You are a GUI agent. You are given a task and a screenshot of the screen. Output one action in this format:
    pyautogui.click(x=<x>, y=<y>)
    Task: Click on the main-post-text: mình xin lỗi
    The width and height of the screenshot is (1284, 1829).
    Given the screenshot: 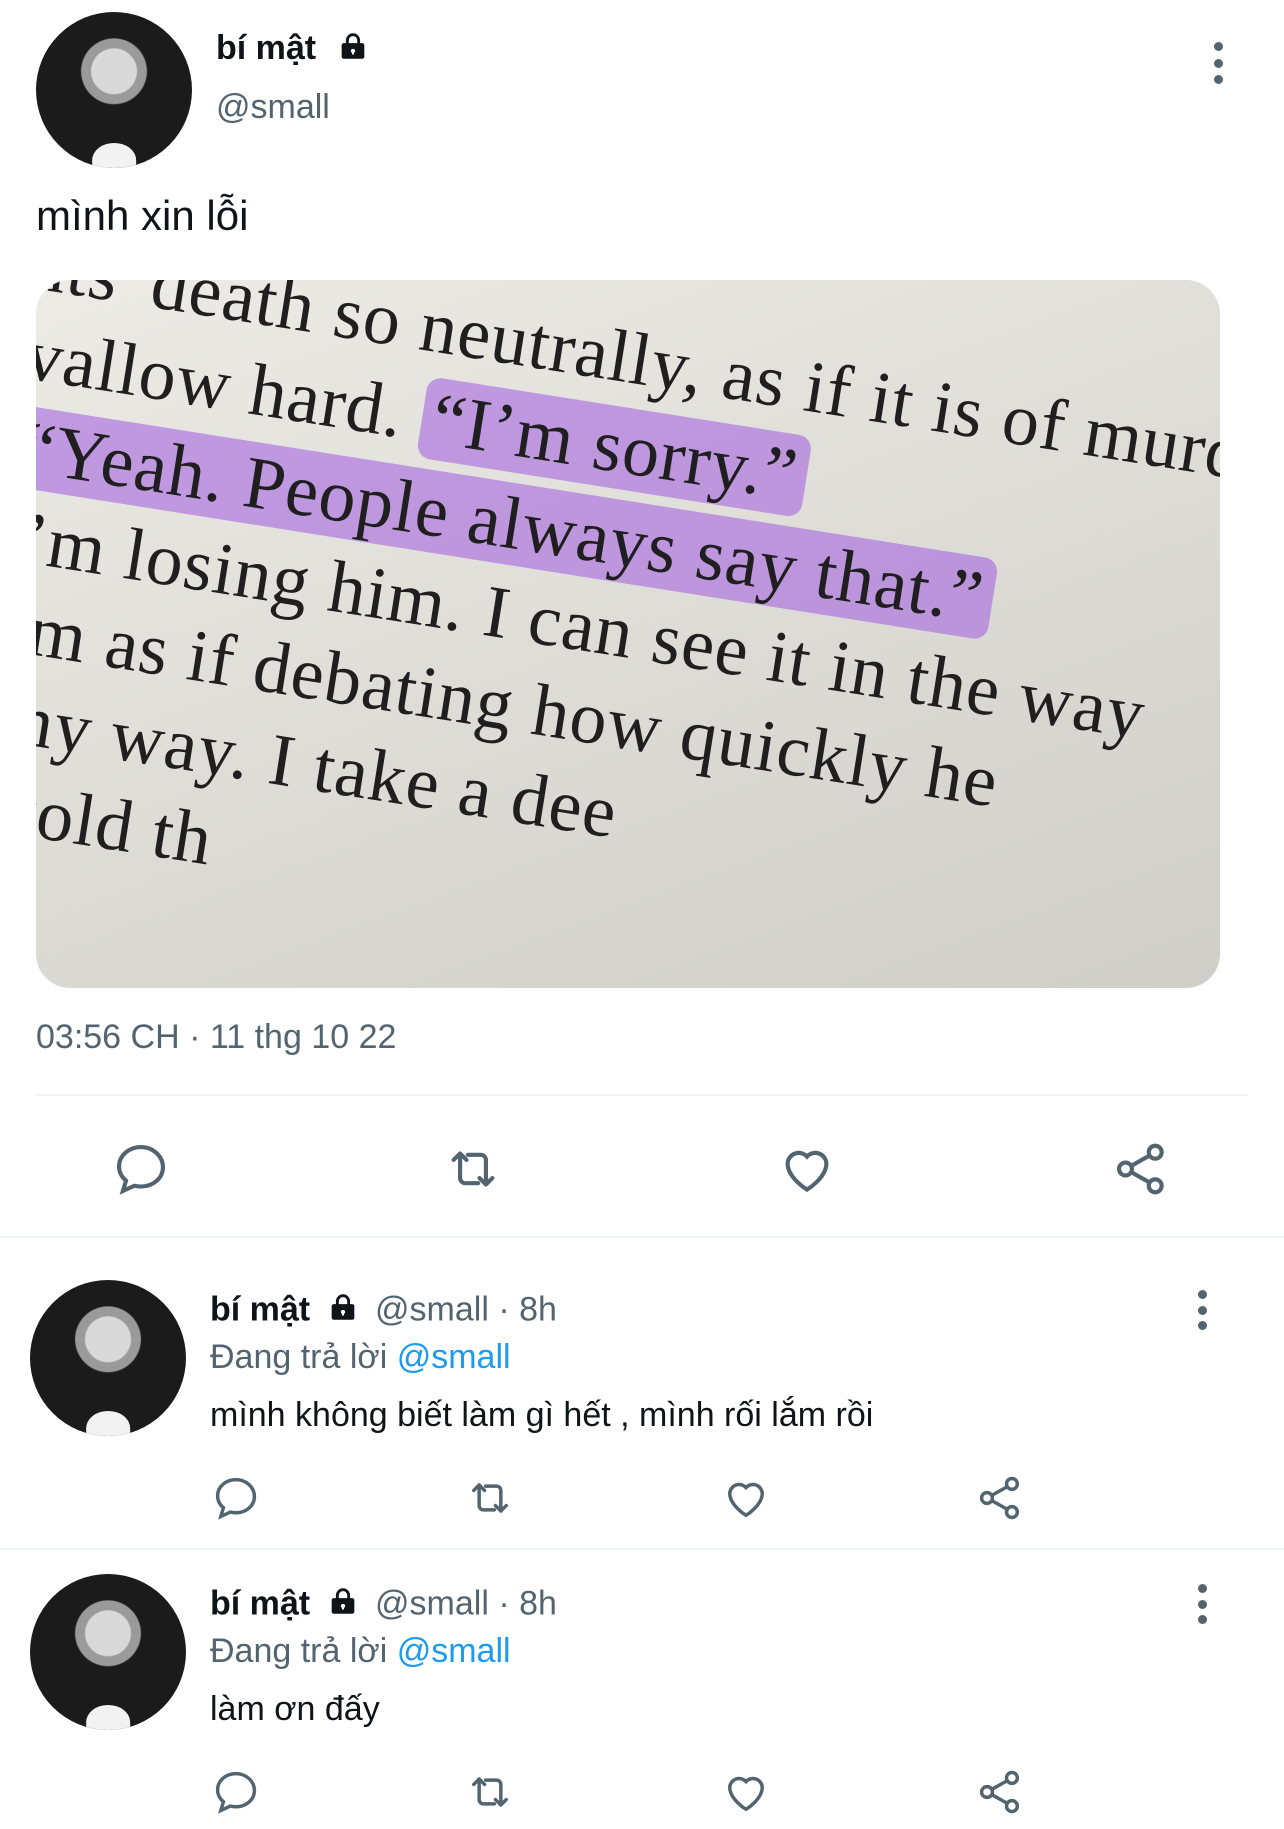 What is the action you would take?
    pyautogui.click(x=142, y=215)
    